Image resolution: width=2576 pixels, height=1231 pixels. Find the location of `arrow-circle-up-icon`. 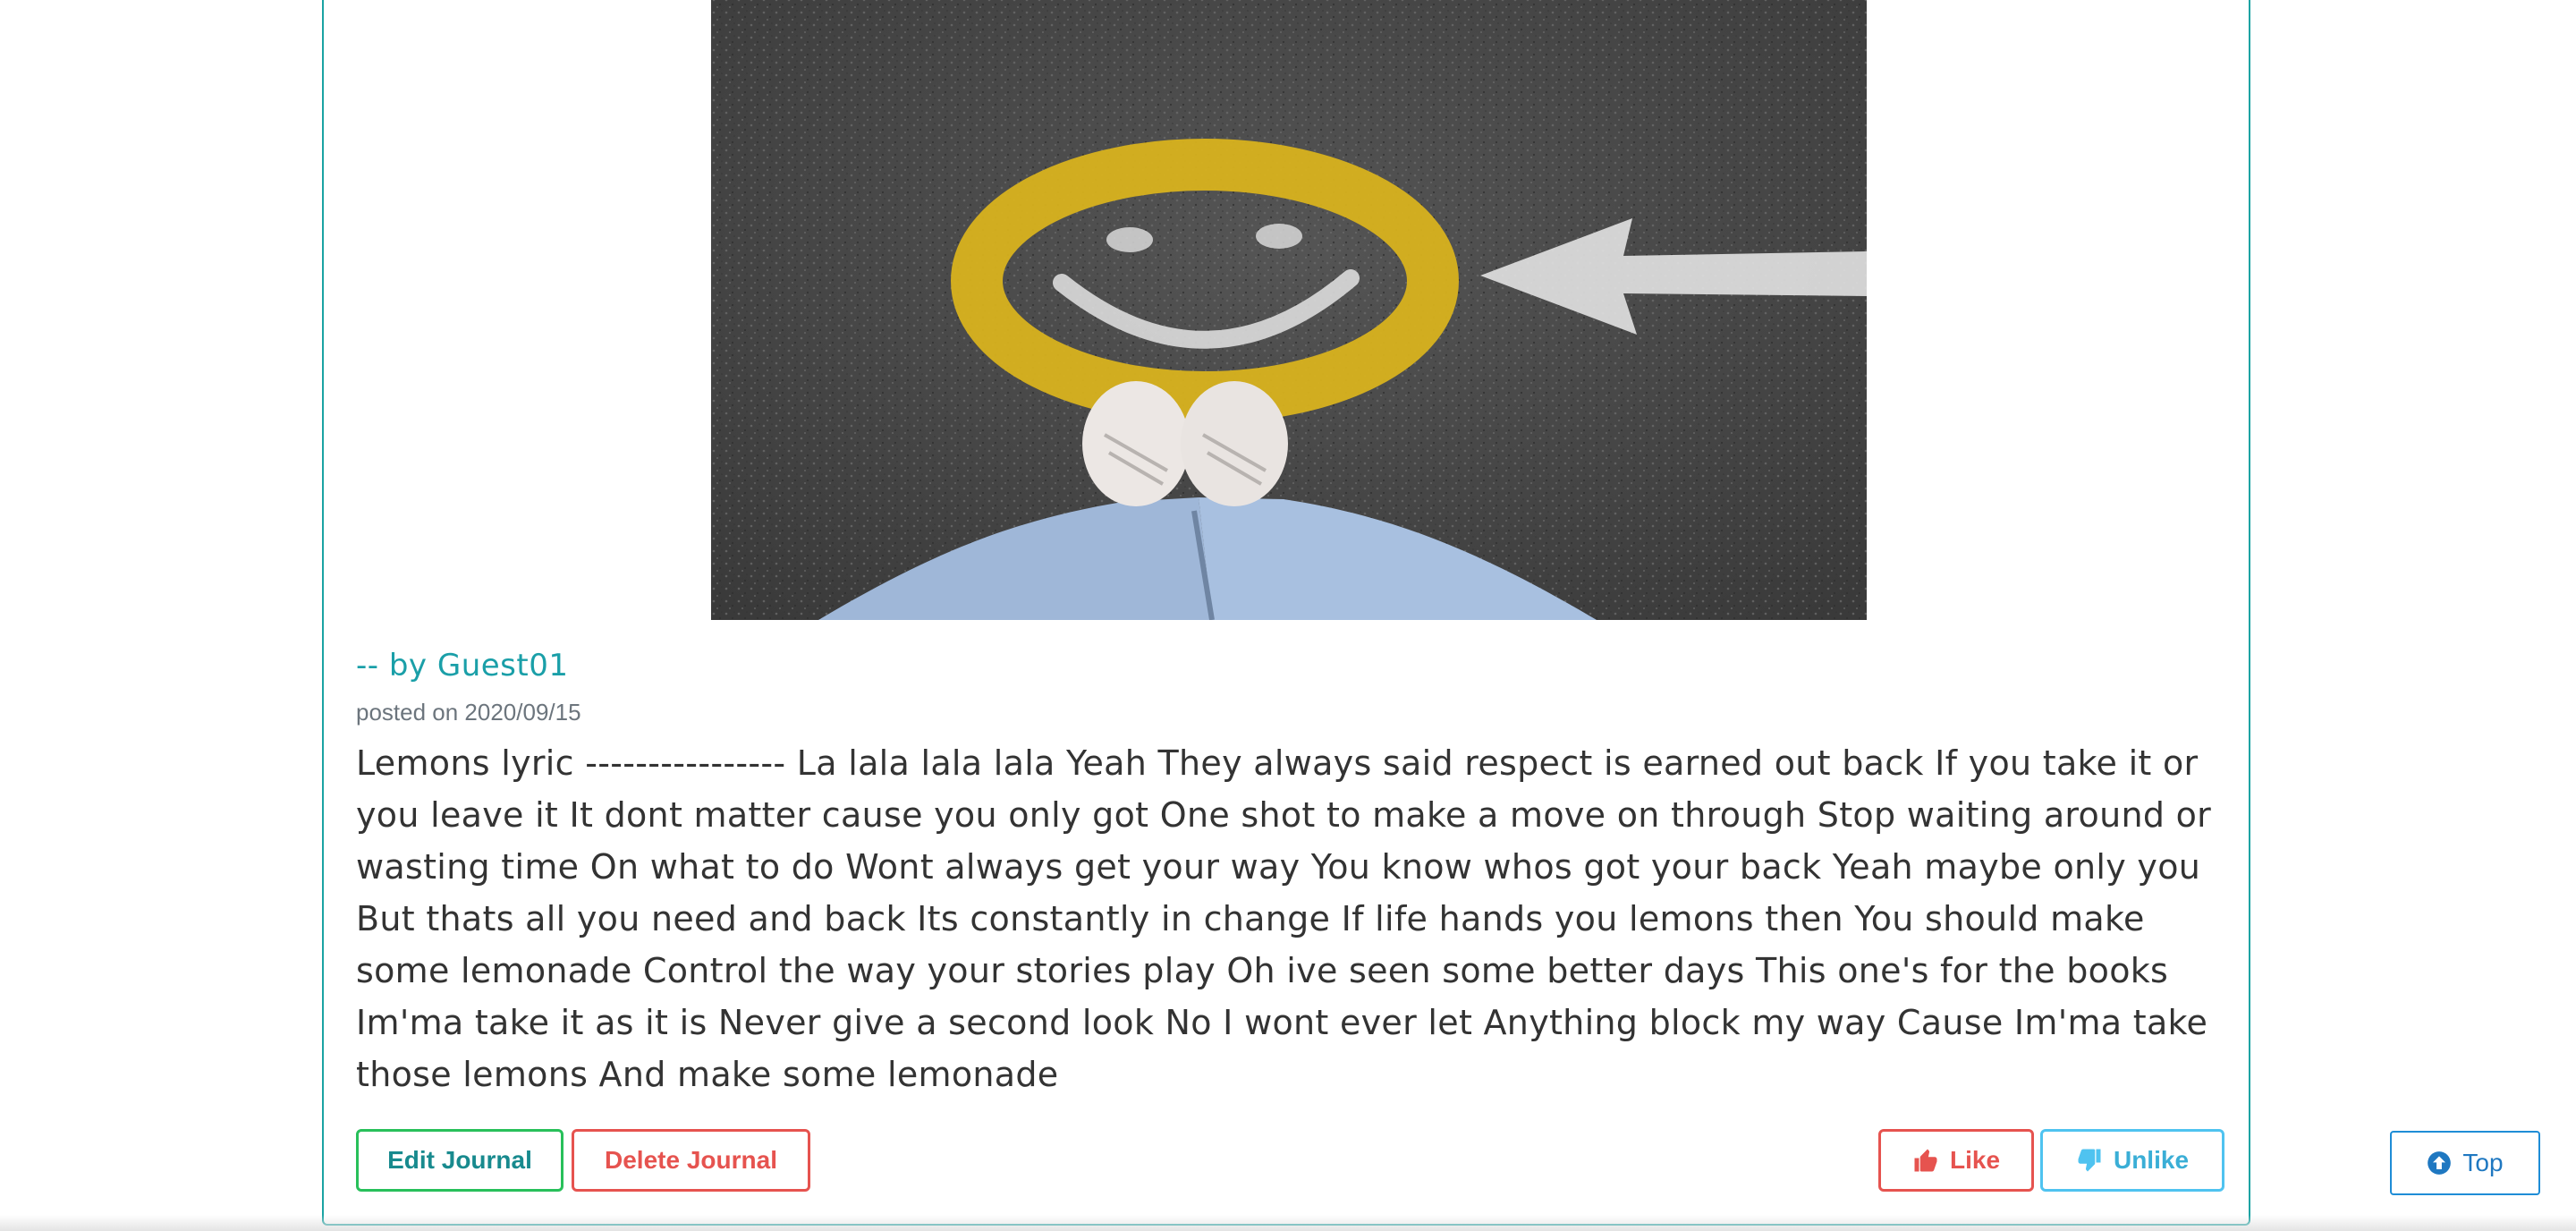

arrow-circle-up-icon is located at coordinates (2439, 1163).